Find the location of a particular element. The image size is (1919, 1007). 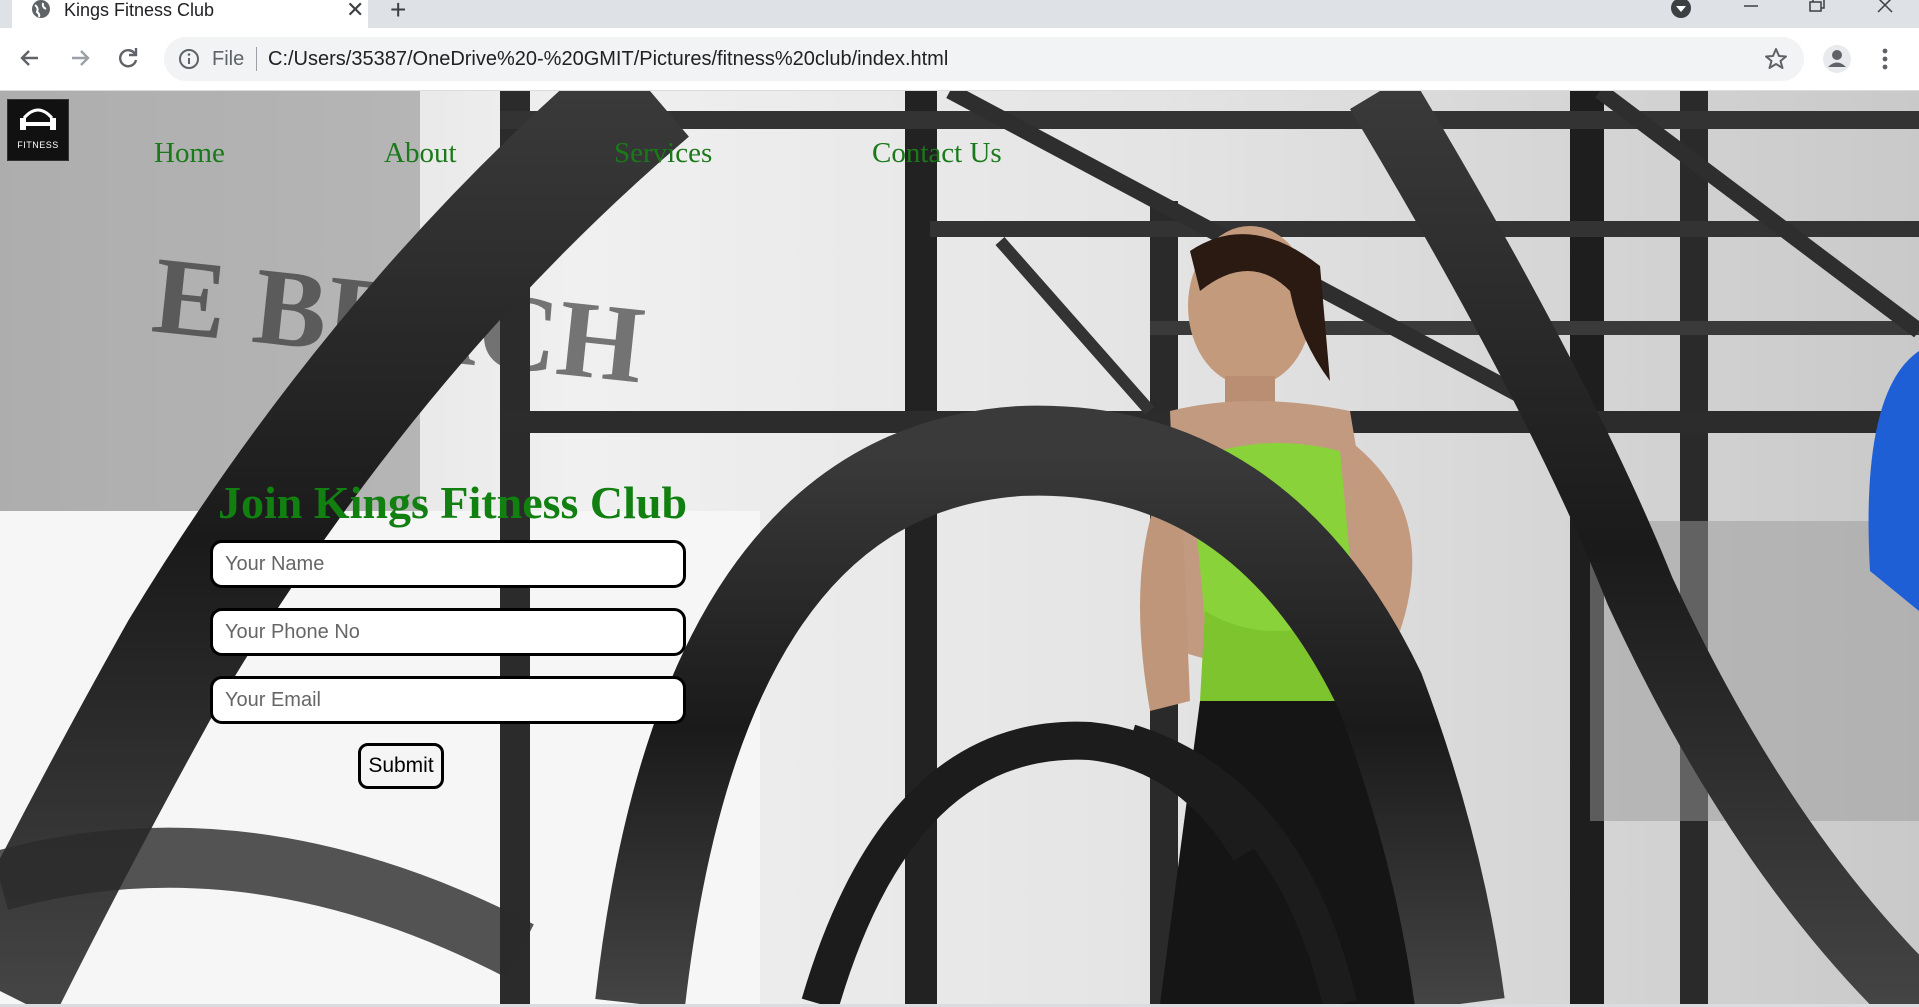

nav-link-about: About is located at coordinates (420, 153).